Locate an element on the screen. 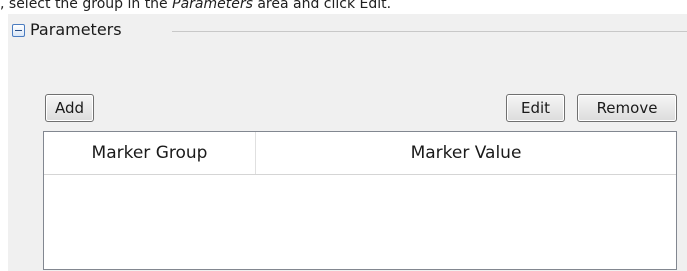 The height and width of the screenshot is (271, 687). remove-button: Remove is located at coordinates (627, 108).